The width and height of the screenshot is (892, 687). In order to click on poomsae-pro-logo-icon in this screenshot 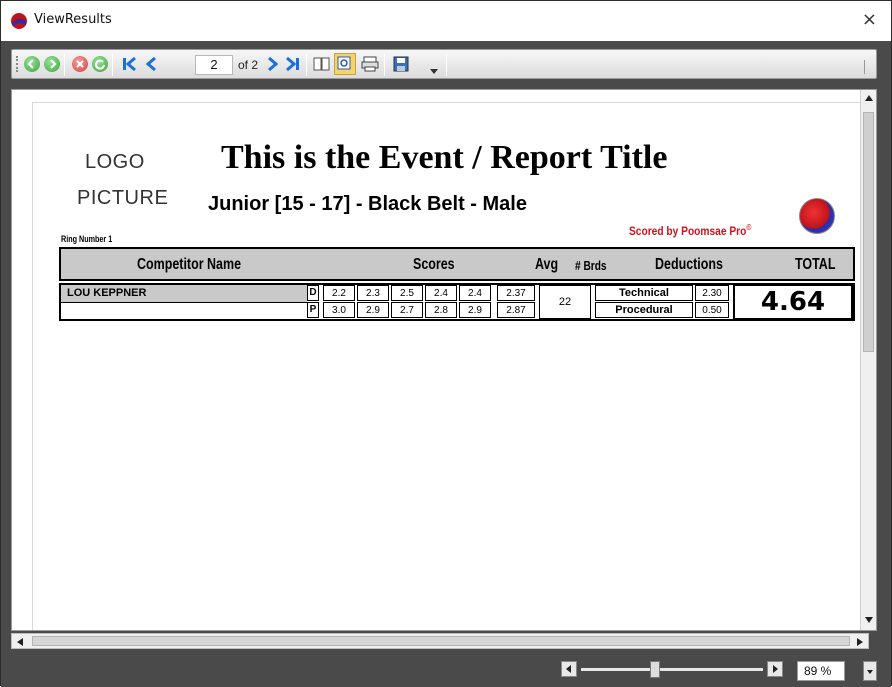, I will do `click(817, 216)`.